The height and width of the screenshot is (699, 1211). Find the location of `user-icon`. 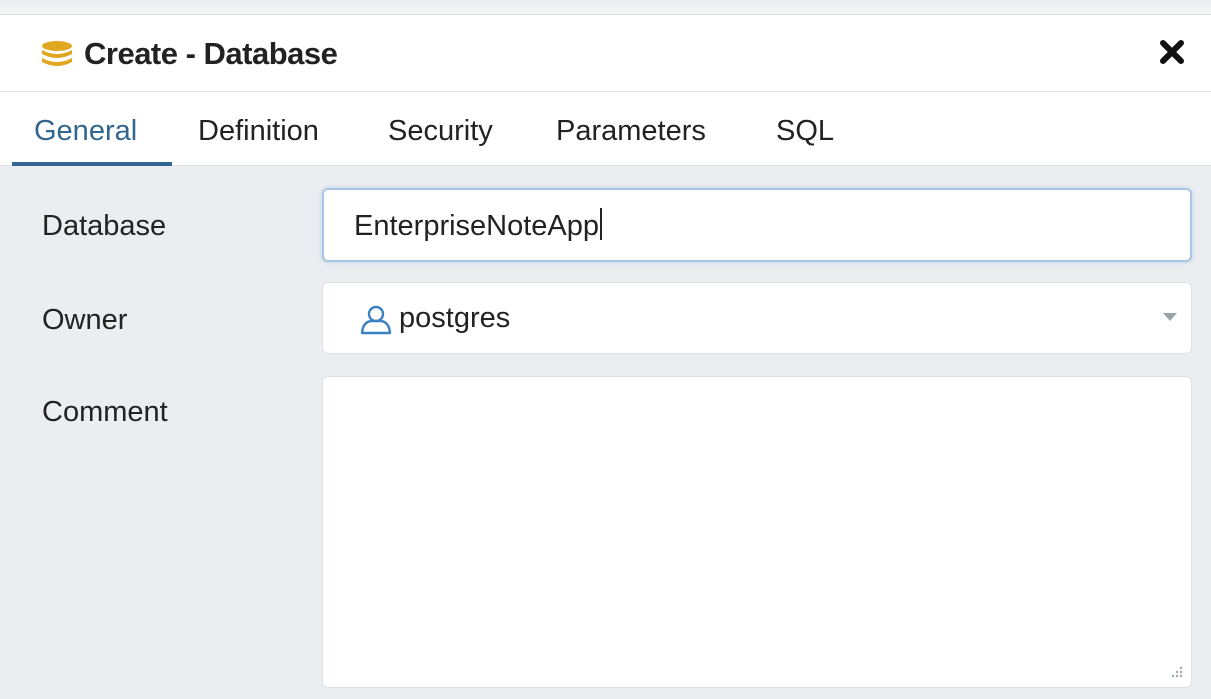

user-icon is located at coordinates (376, 320).